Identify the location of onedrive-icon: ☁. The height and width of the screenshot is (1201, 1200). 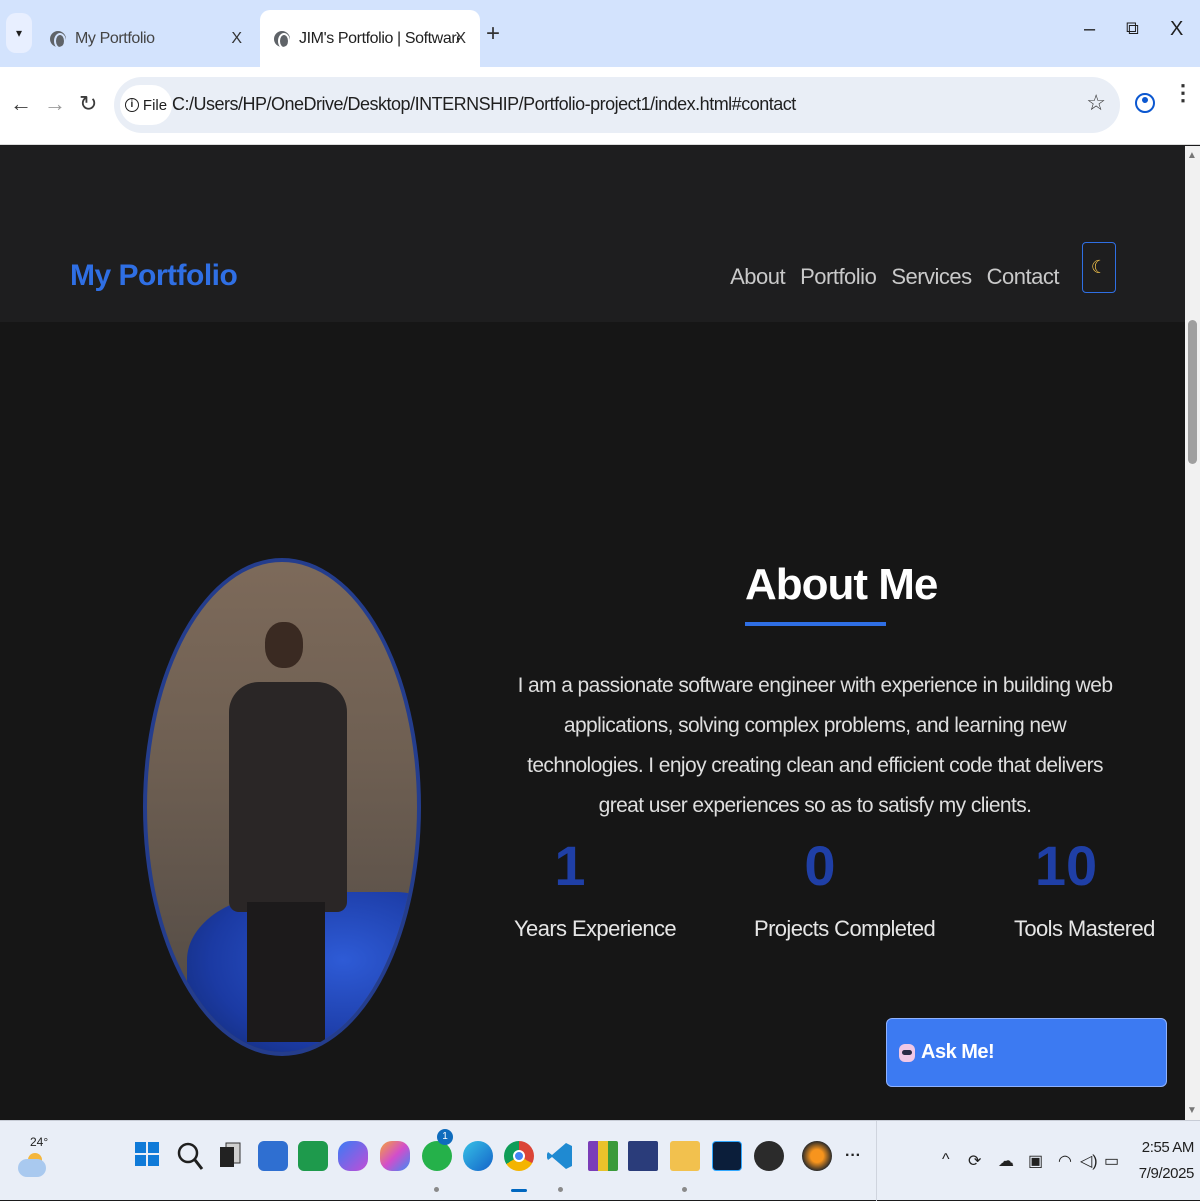
(1006, 1161).